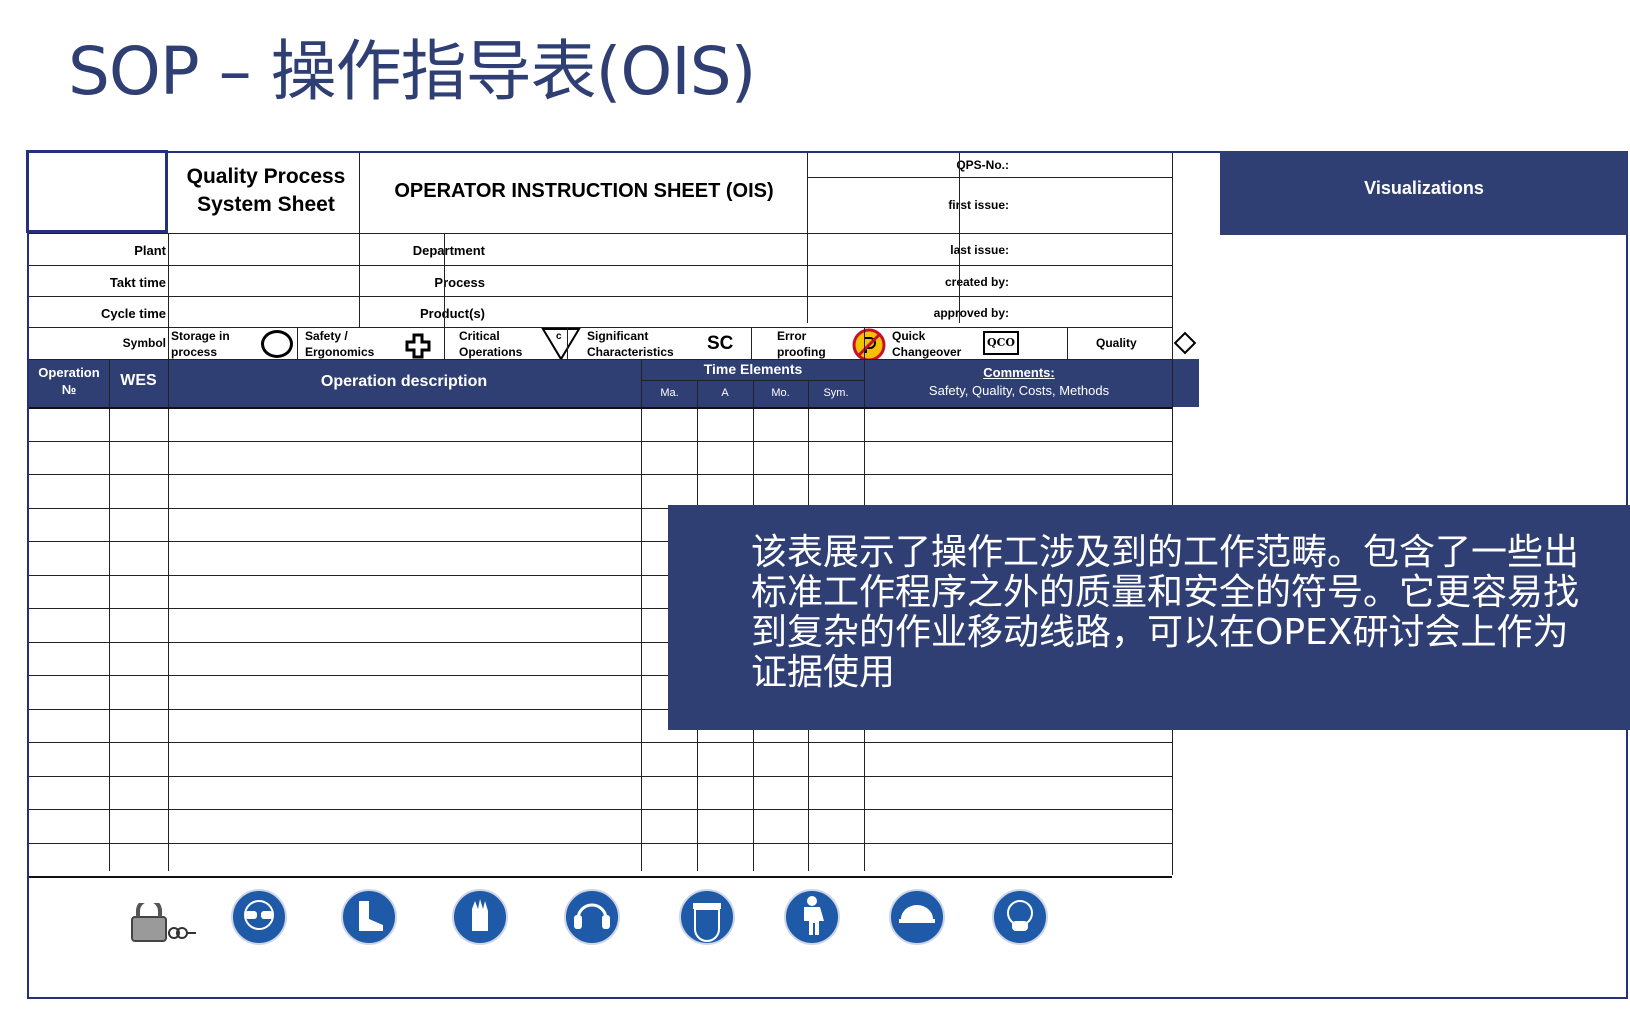 The height and width of the screenshot is (1020, 1630). Describe the element at coordinates (160, 925) in the screenshot. I see `lockout-padlock-icon` at that location.